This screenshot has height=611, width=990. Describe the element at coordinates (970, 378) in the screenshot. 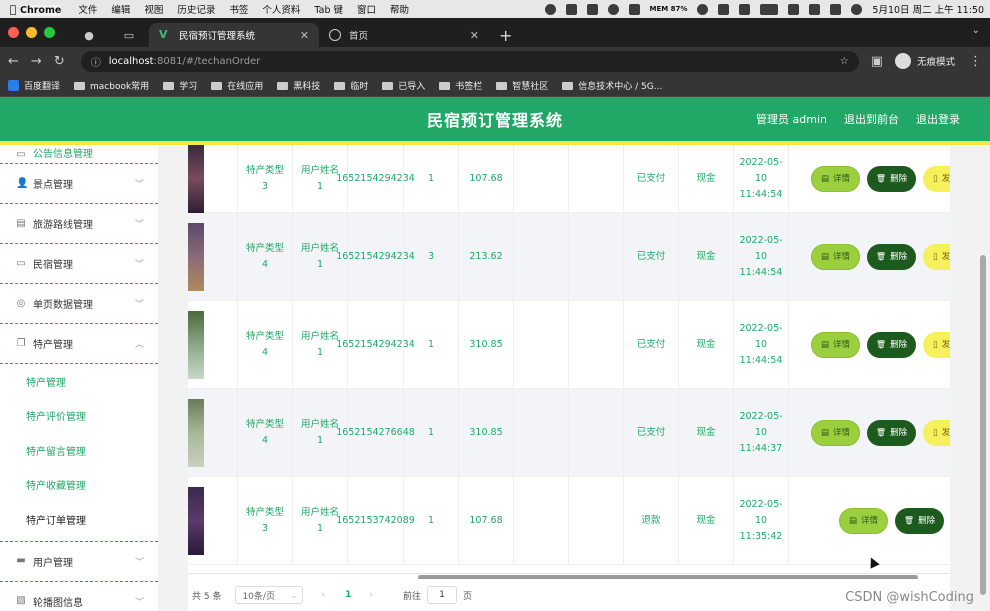

I see `vertical-scrollbar` at that location.